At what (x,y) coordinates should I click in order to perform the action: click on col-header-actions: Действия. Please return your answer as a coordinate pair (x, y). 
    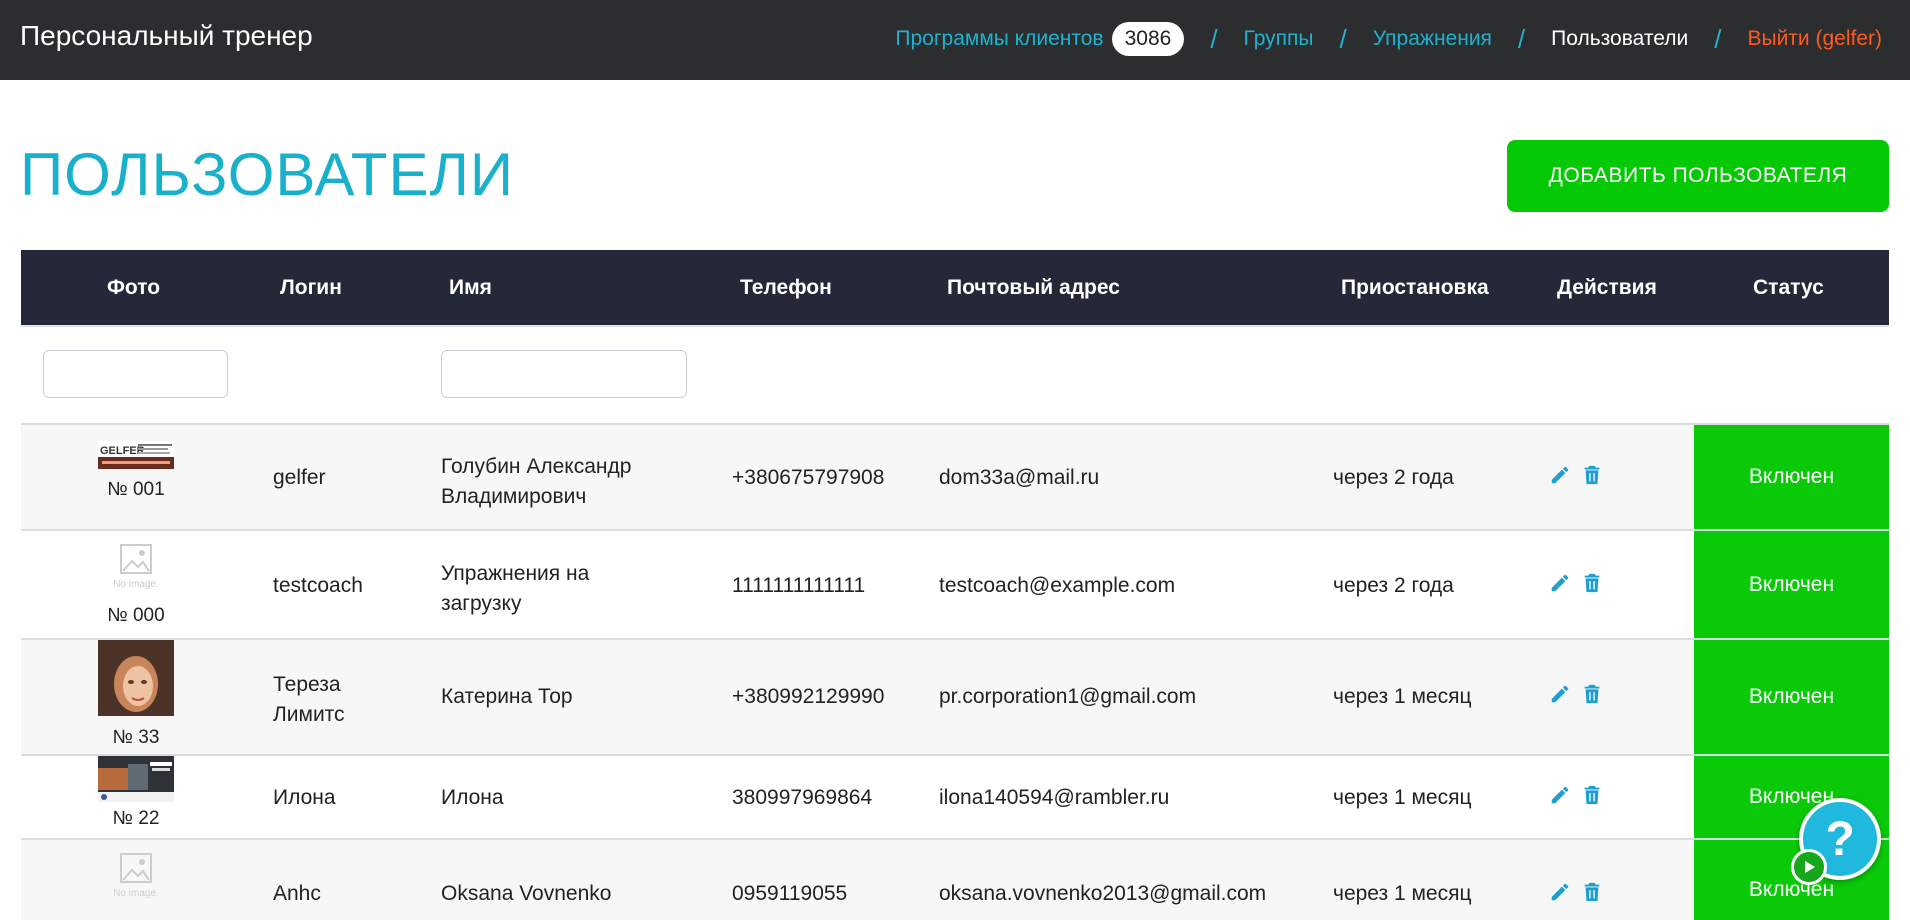
    Looking at the image, I should click on (1607, 287).